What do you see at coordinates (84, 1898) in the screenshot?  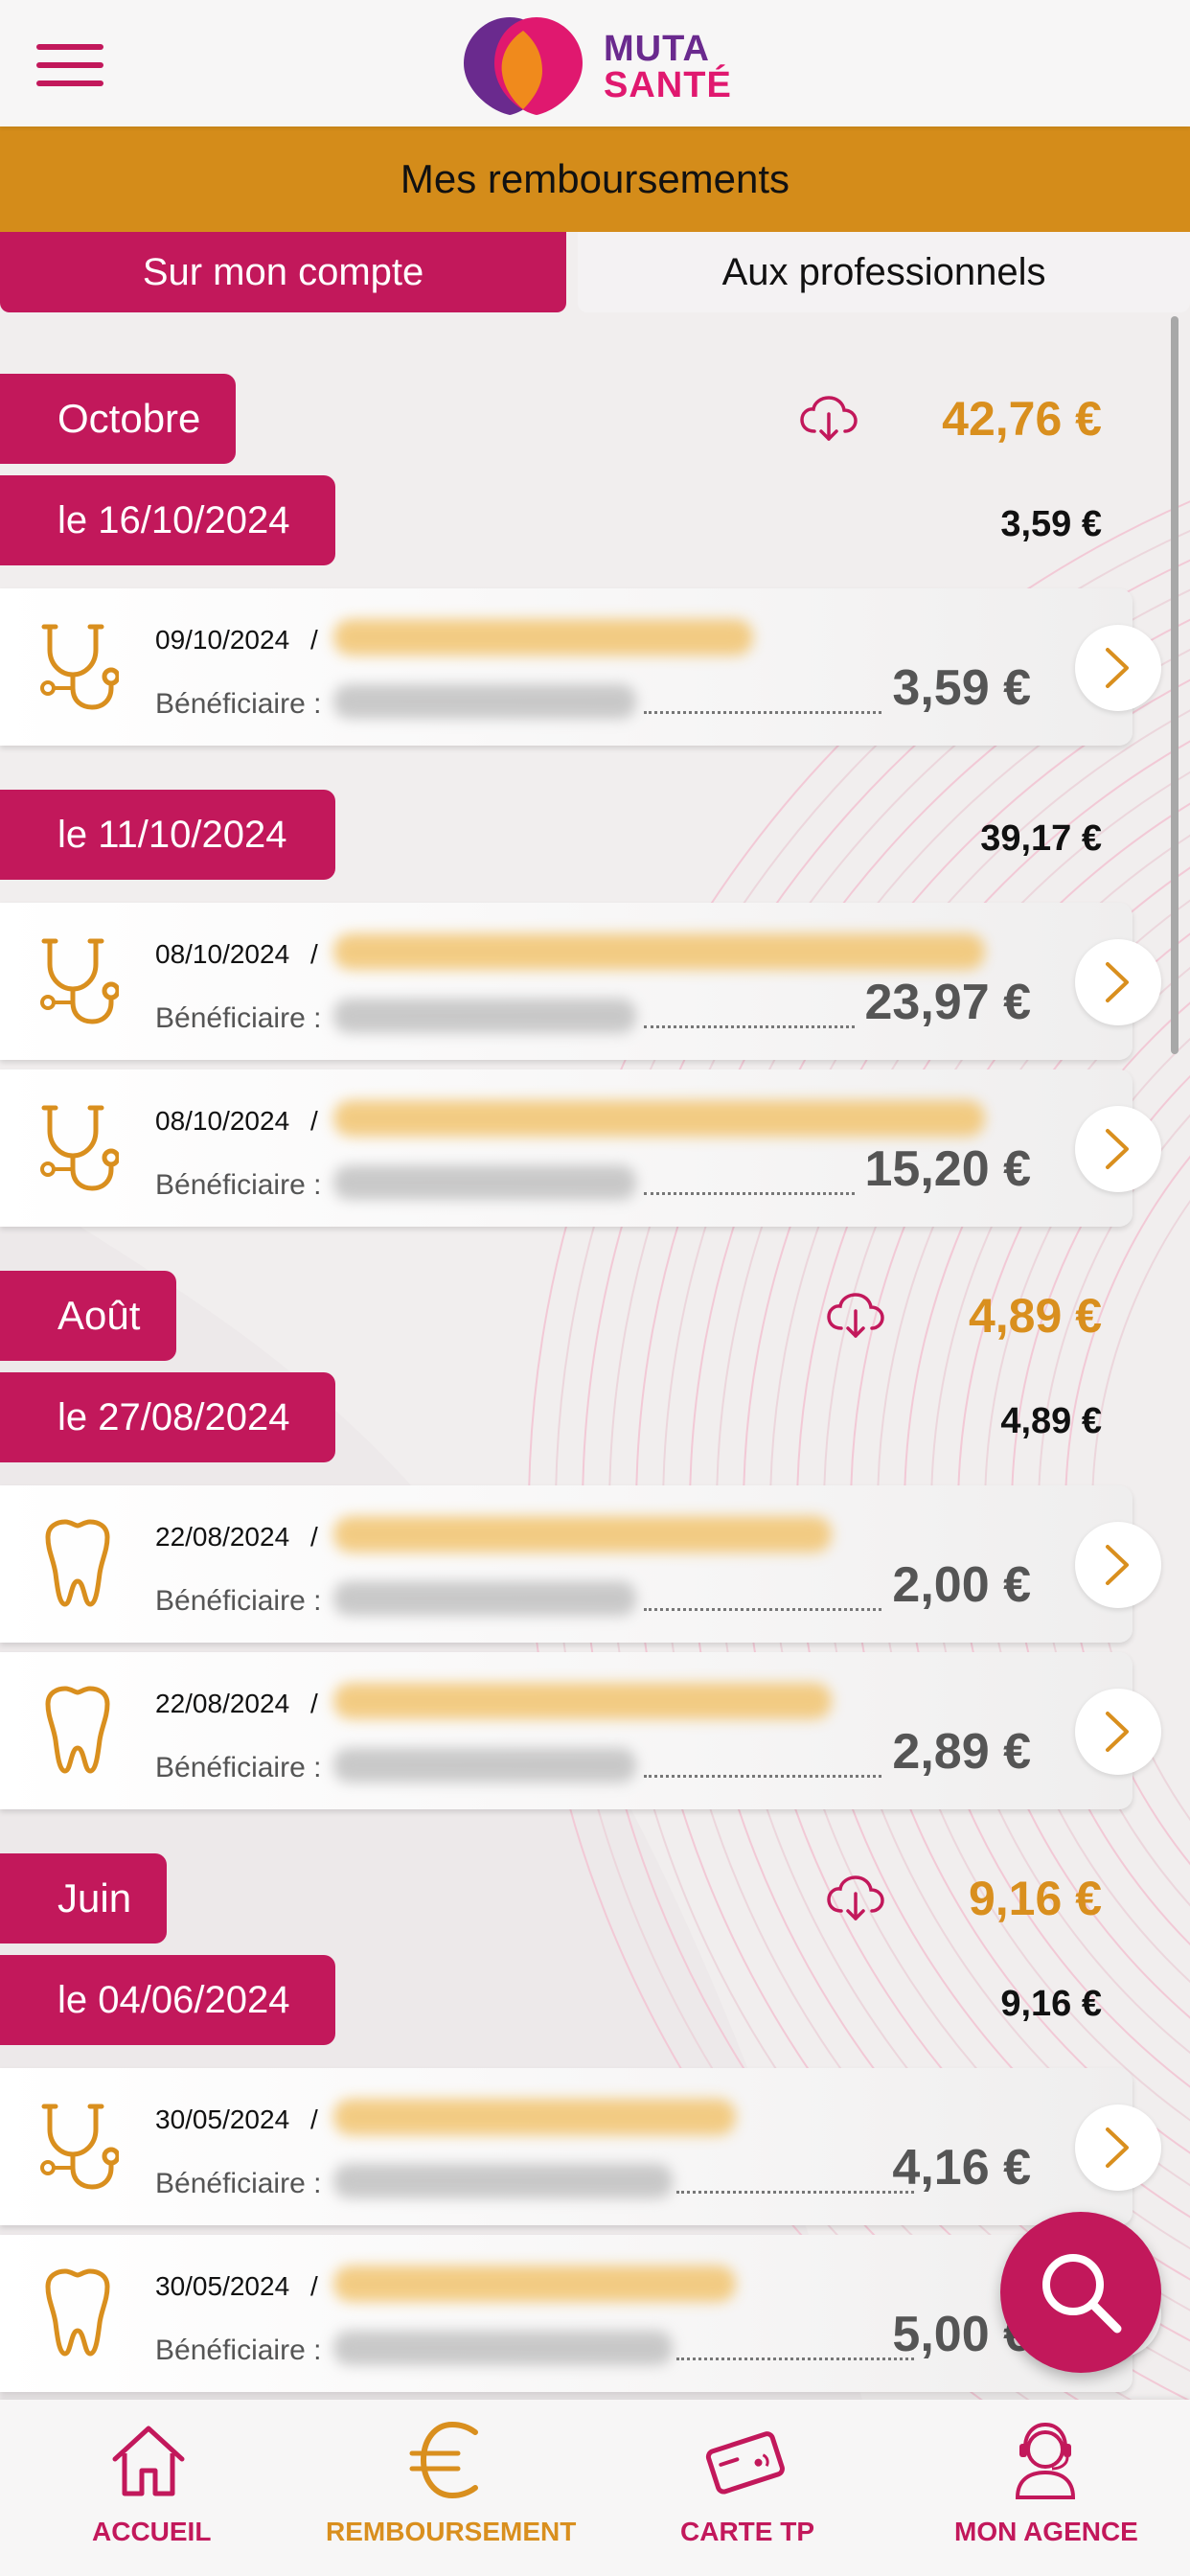 I see `month-header: Juin` at bounding box center [84, 1898].